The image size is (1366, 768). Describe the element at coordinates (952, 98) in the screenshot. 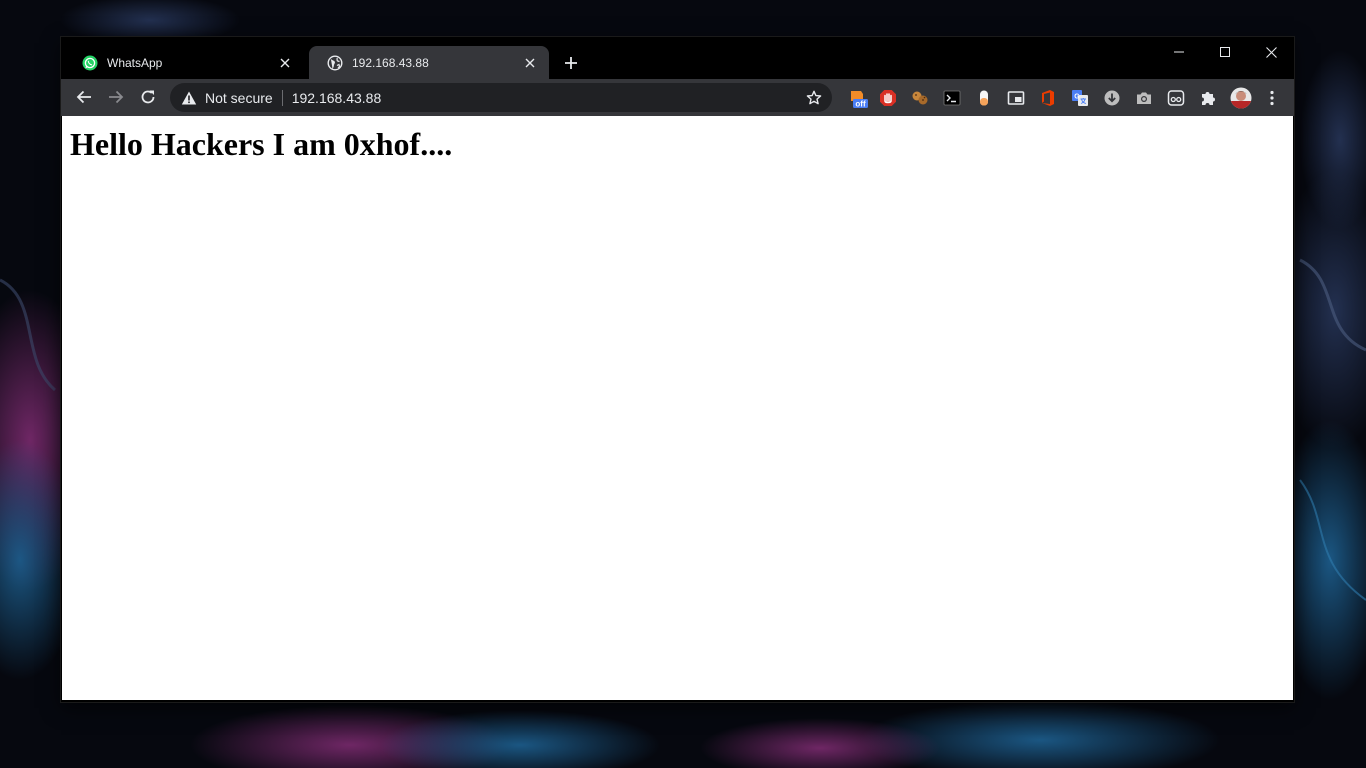

I see `terminal-icon` at that location.